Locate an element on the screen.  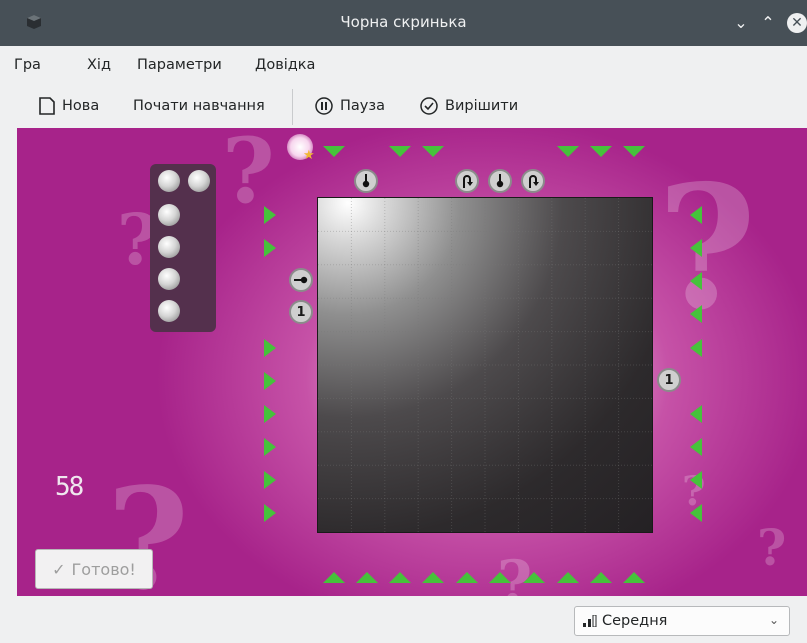
window-title: Чорна скринька is located at coordinates (403, 22).